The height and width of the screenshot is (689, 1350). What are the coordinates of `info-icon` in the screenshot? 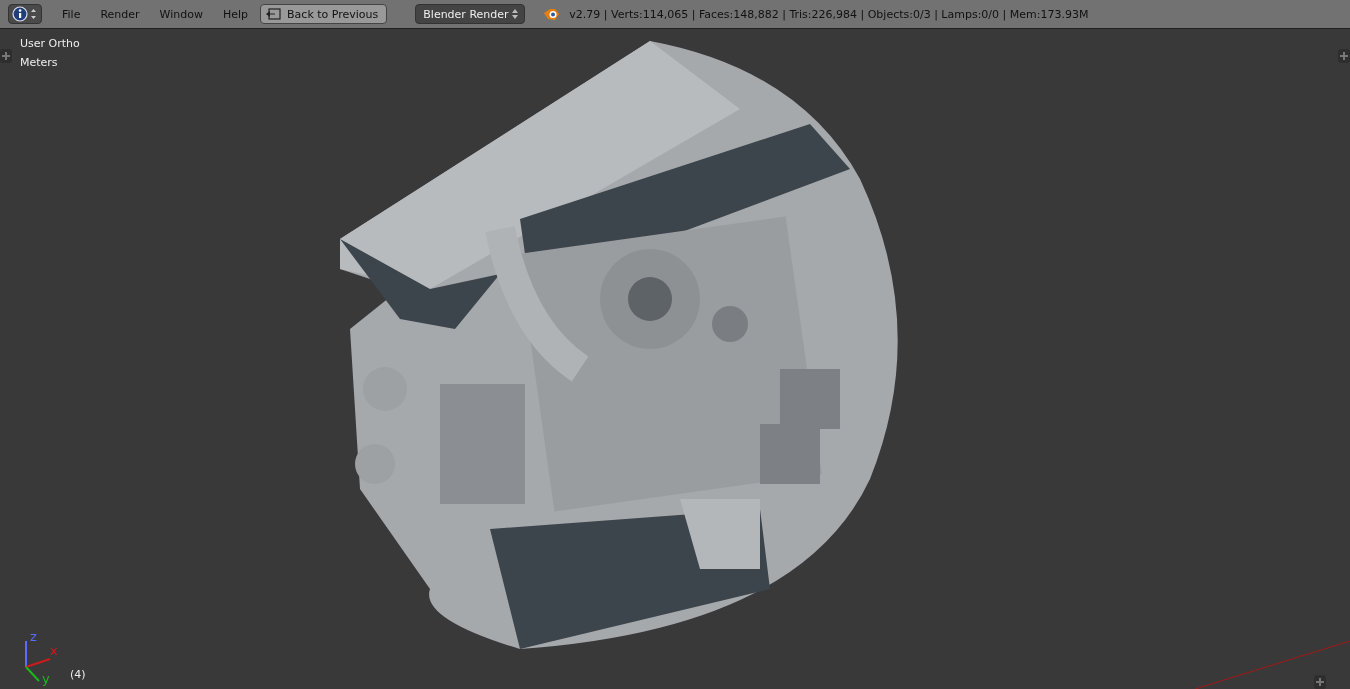 It's located at (25, 14).